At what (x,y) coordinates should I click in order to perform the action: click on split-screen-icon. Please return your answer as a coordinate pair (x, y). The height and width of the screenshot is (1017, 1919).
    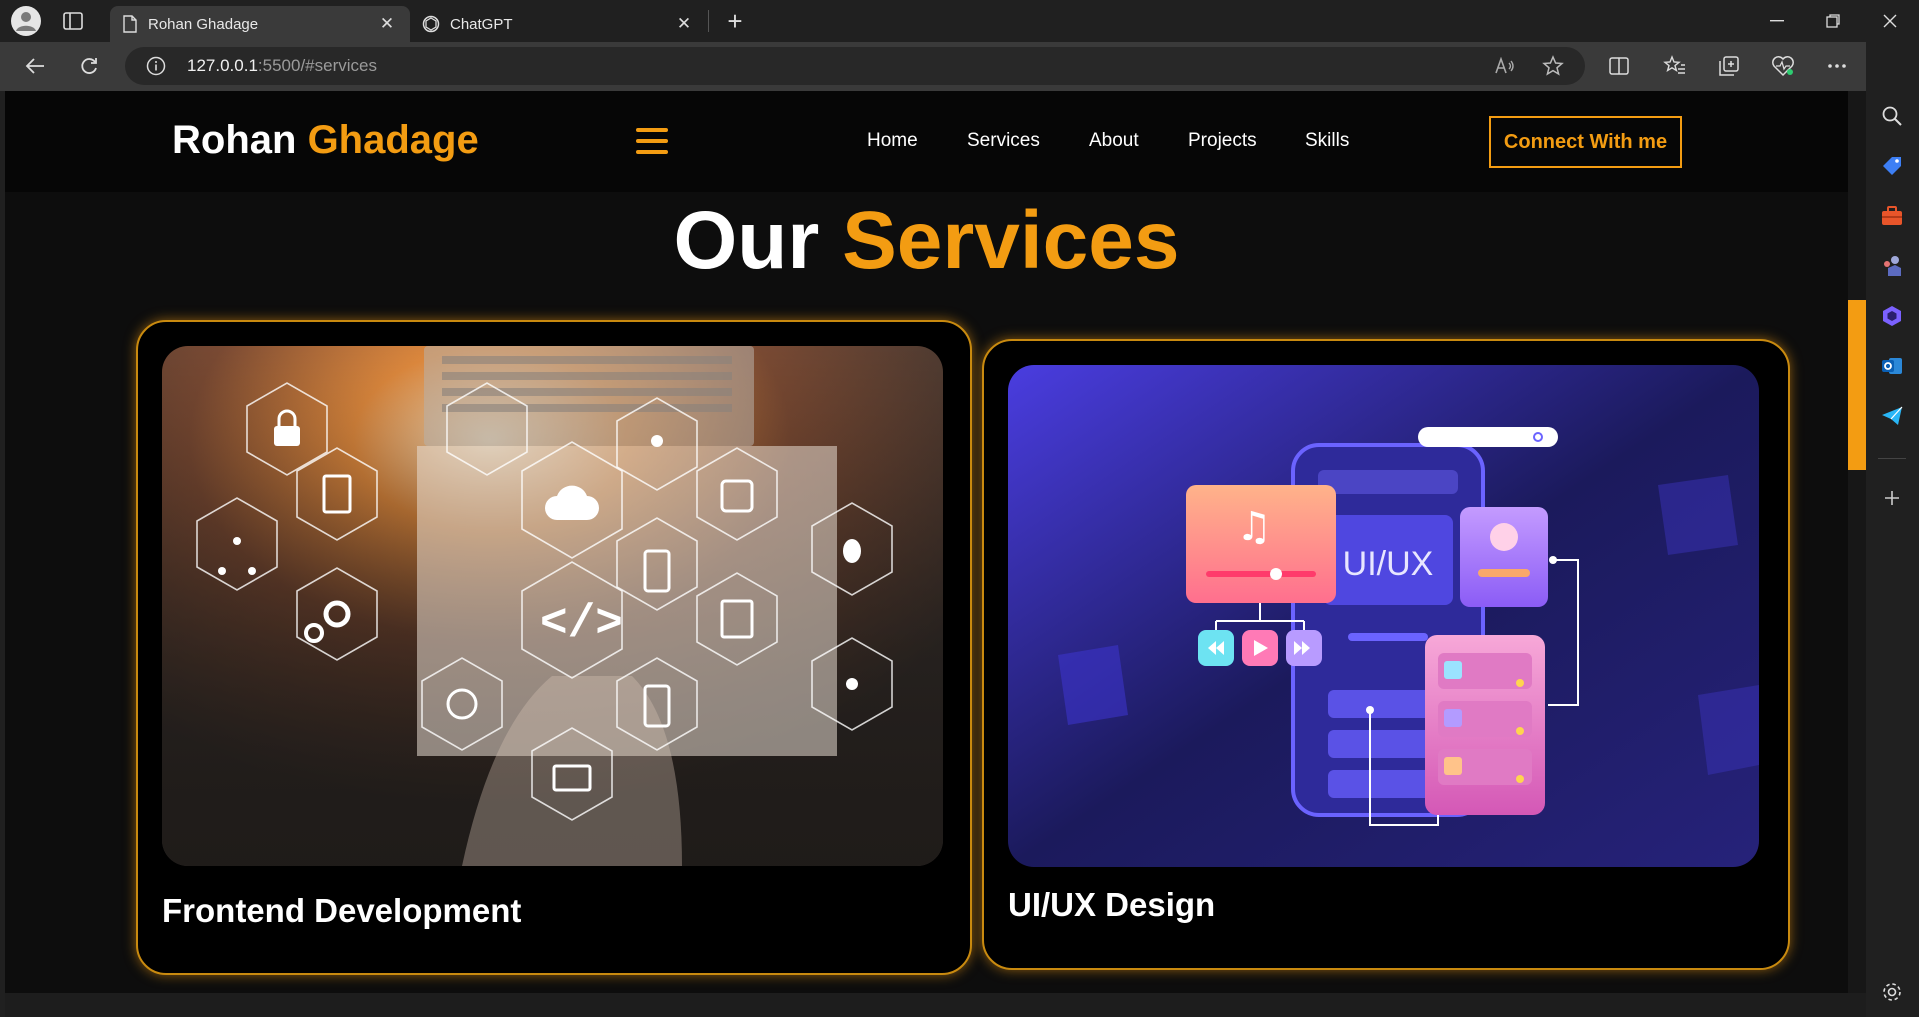
    Looking at the image, I should click on (1619, 66).